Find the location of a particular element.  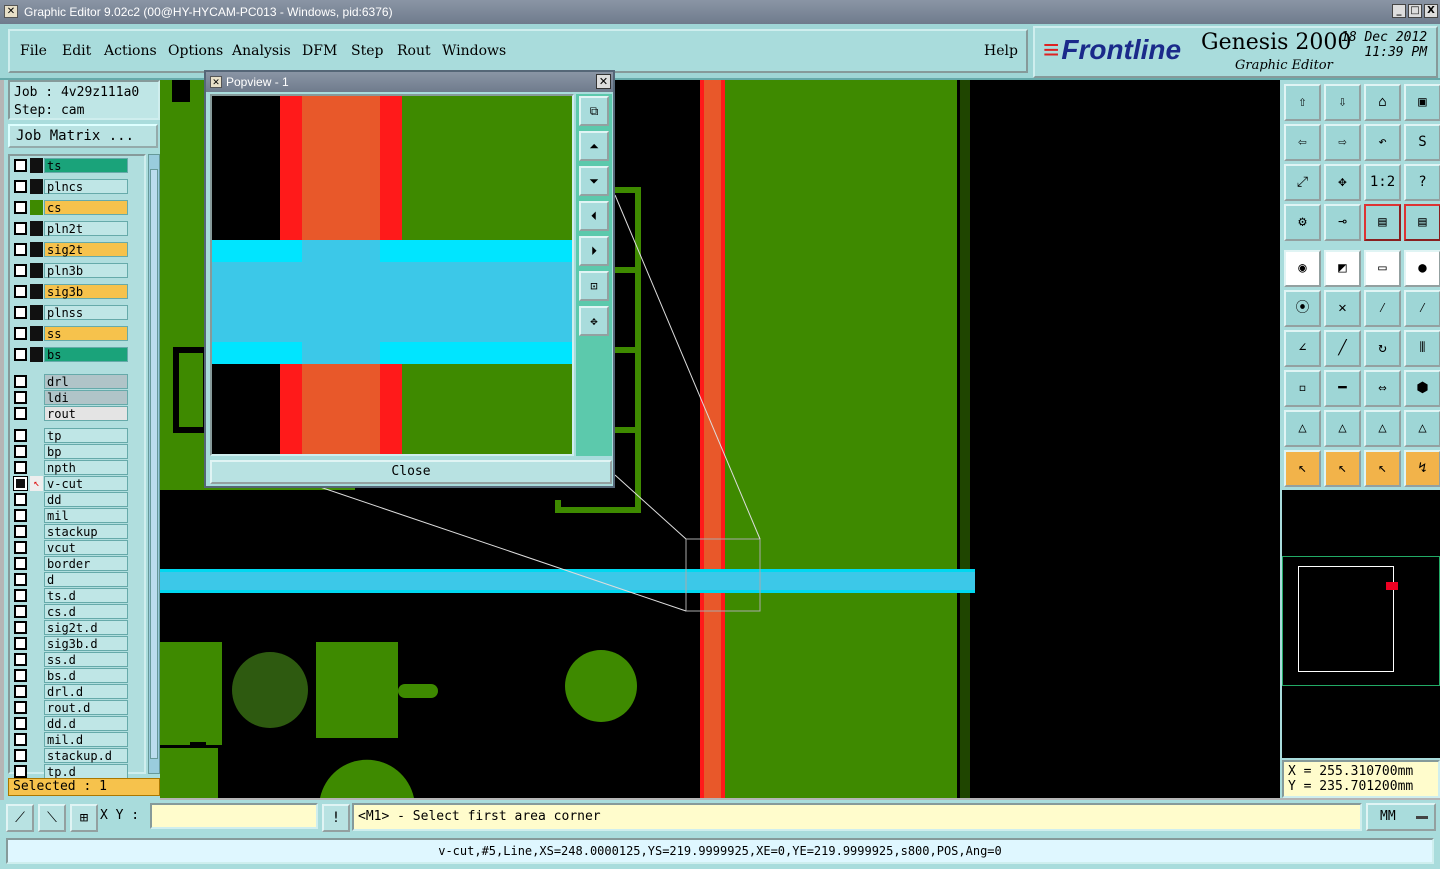

layer-name: cs is located at coordinates (86, 207).